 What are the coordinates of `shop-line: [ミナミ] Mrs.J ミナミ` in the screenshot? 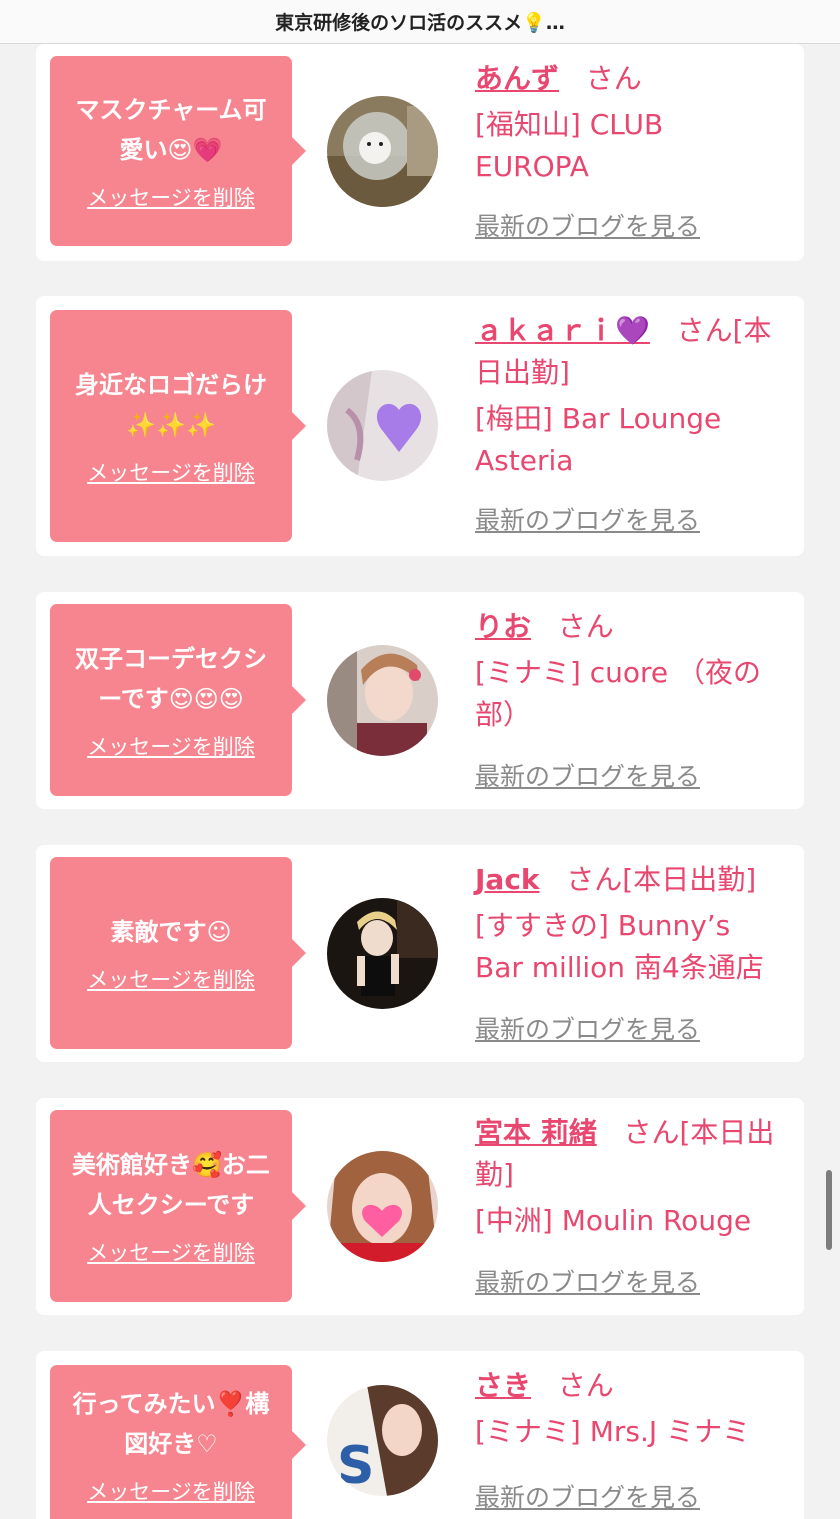 It's located at (613, 1431).